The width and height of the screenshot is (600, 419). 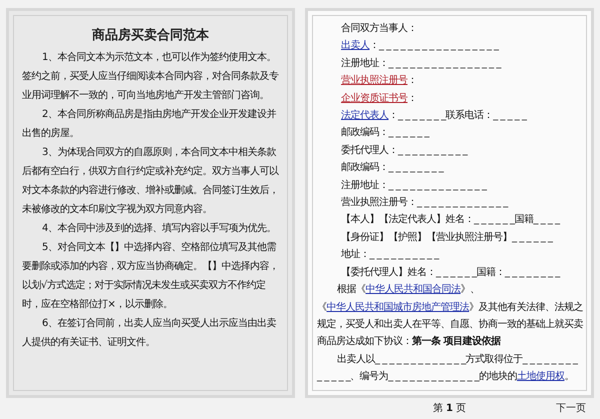 What do you see at coordinates (450, 316) in the screenshot?
I see `paragraph: 根据《中华人民共和国合同法》、《中华人民共和国城市房地产管理法》及其他有关法律、法规之规定，买受人和出卖人在平等、自愿、协商一致的基础上就买卖商品房达成如下协议：第一条 项目建设依据` at bounding box center [450, 316].